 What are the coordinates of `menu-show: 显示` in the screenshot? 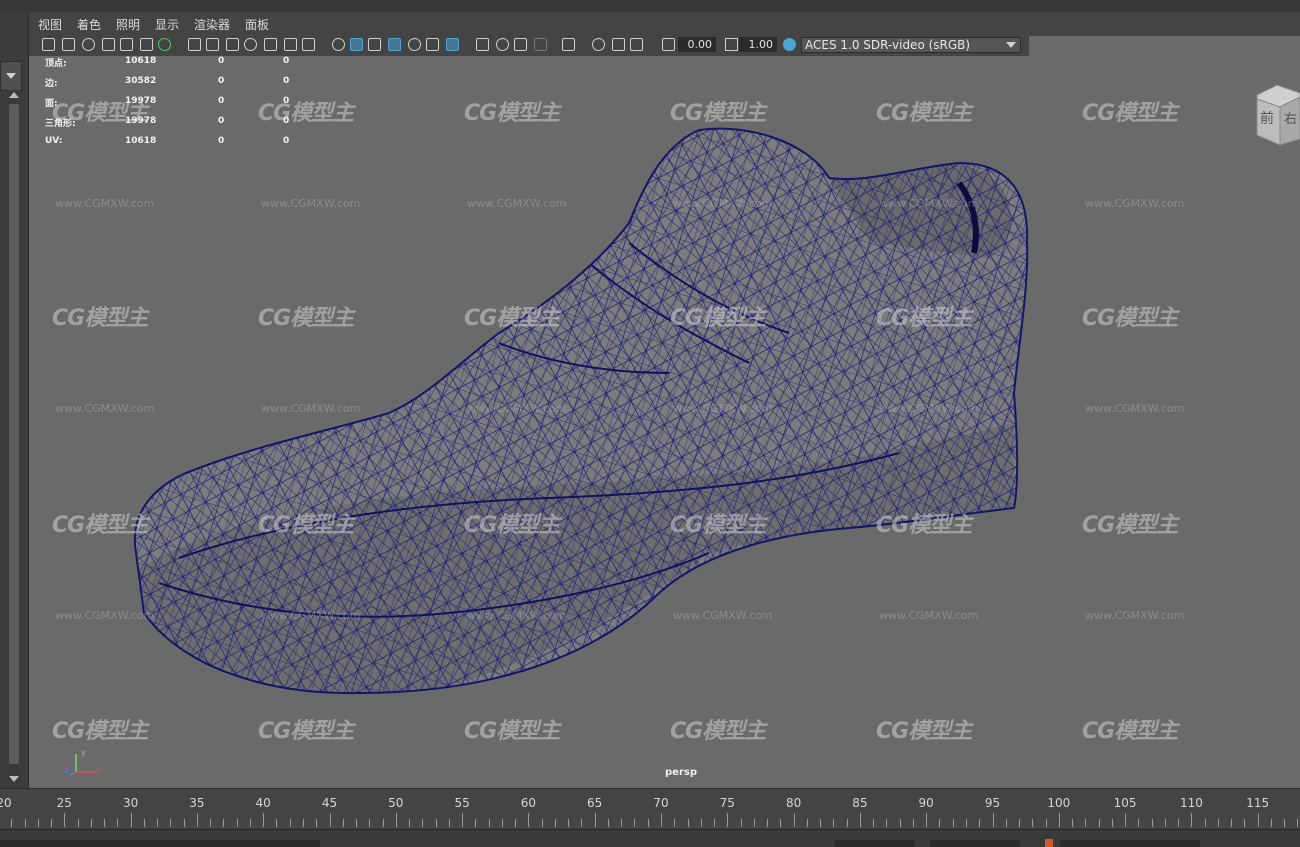 It's located at (167, 24).